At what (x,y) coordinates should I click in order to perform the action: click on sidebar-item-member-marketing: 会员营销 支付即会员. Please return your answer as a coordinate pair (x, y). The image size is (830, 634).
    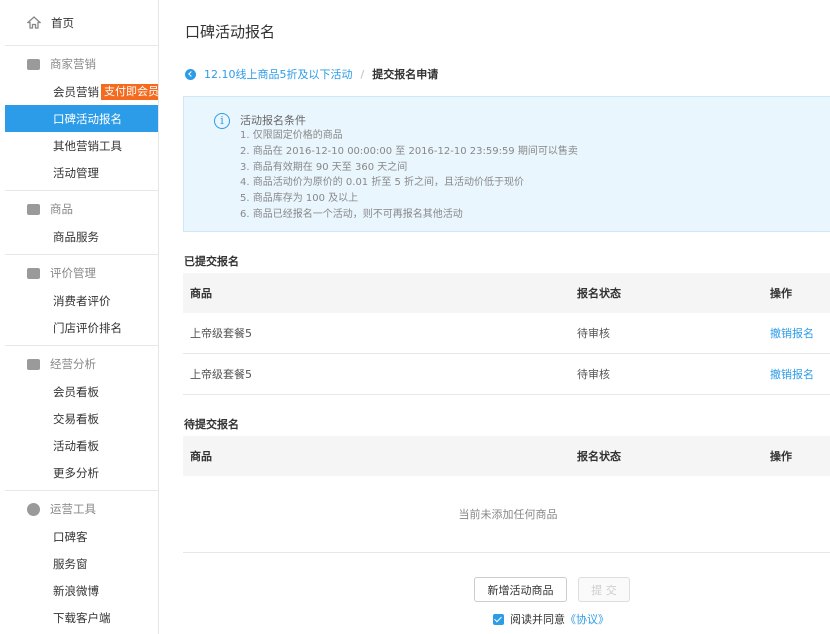
    Looking at the image, I should click on (81, 91).